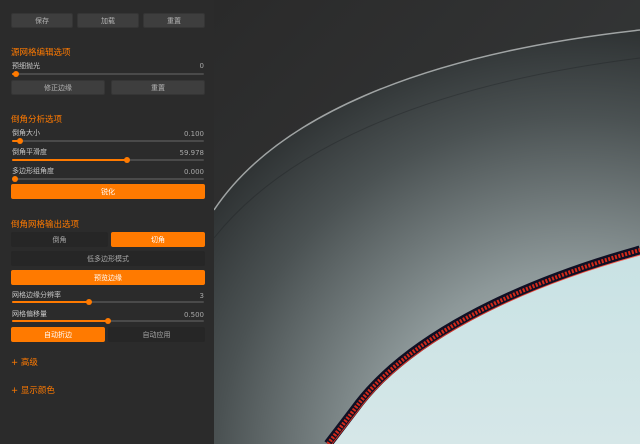 The height and width of the screenshot is (444, 640). What do you see at coordinates (108, 277) in the screenshot?
I see `preview-edges-toggle: 预览边缘` at bounding box center [108, 277].